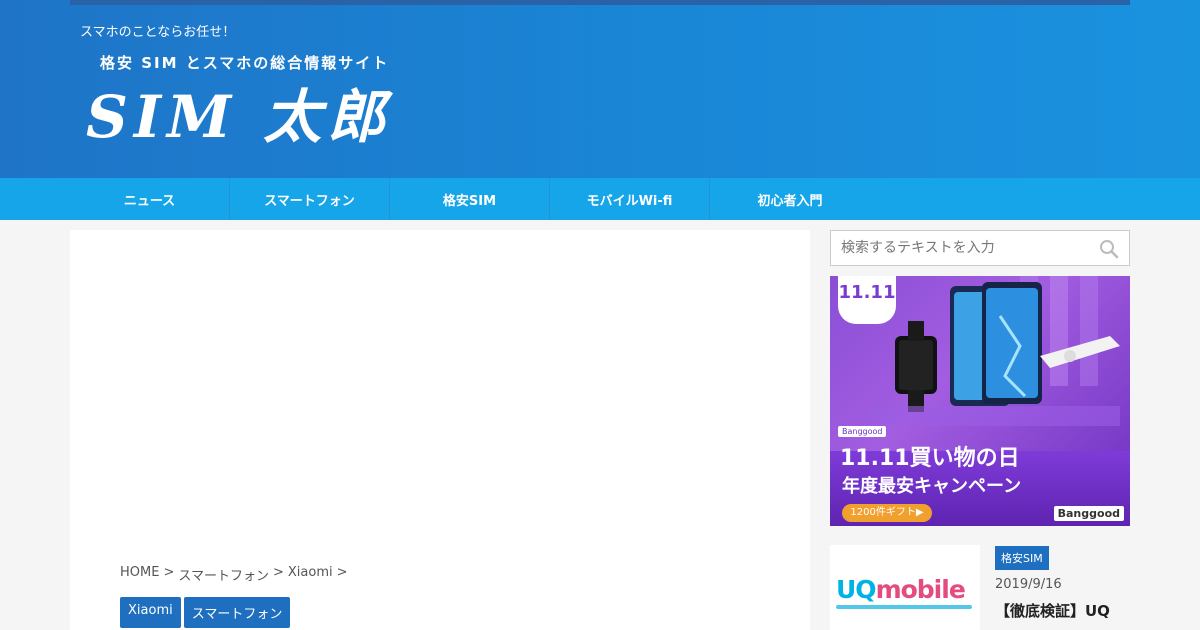 The height and width of the screenshot is (630, 1200). I want to click on uq-mobile-logo: UQmobile, so click(901, 589).